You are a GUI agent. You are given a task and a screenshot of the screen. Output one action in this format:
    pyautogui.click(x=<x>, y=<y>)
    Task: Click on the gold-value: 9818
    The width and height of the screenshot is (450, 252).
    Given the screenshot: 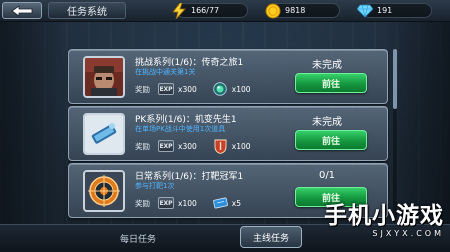 What is the action you would take?
    pyautogui.click(x=295, y=10)
    